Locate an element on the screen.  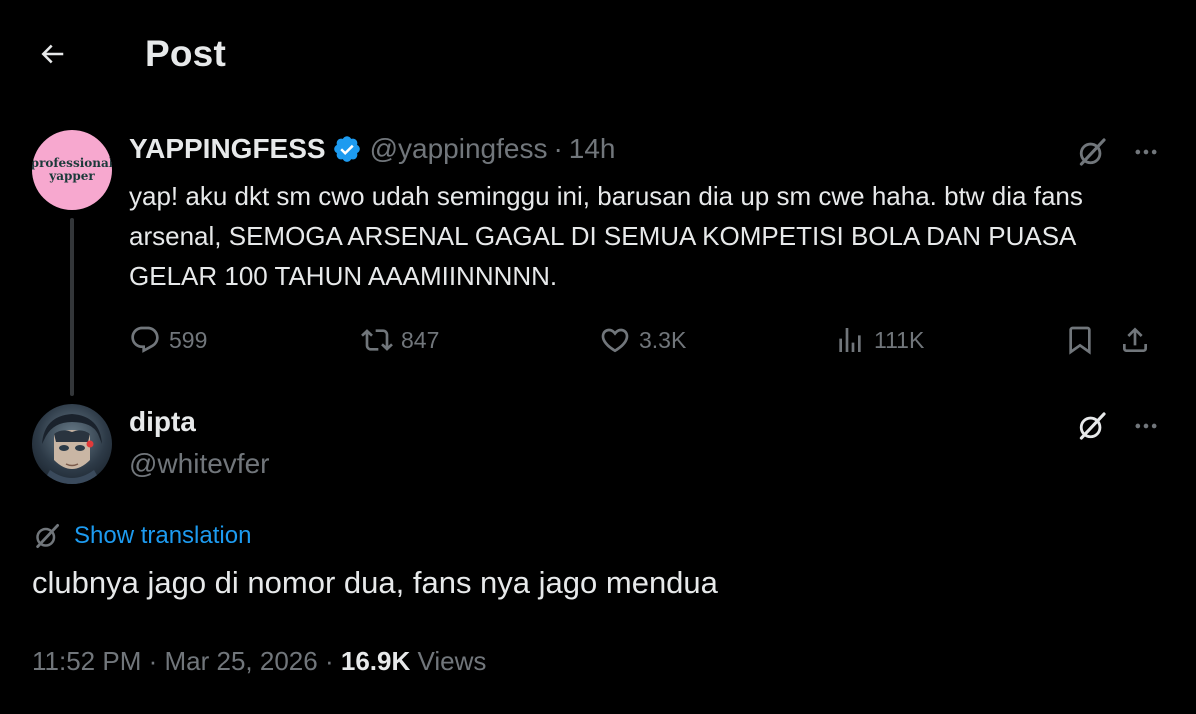
reply-avatar is located at coordinates (72, 444).